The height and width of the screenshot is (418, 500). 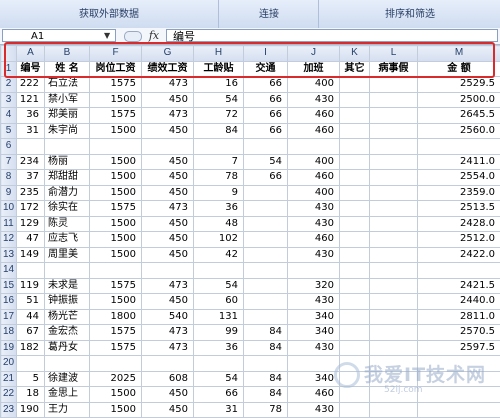 I want to click on row-header: 3, so click(x=9, y=100).